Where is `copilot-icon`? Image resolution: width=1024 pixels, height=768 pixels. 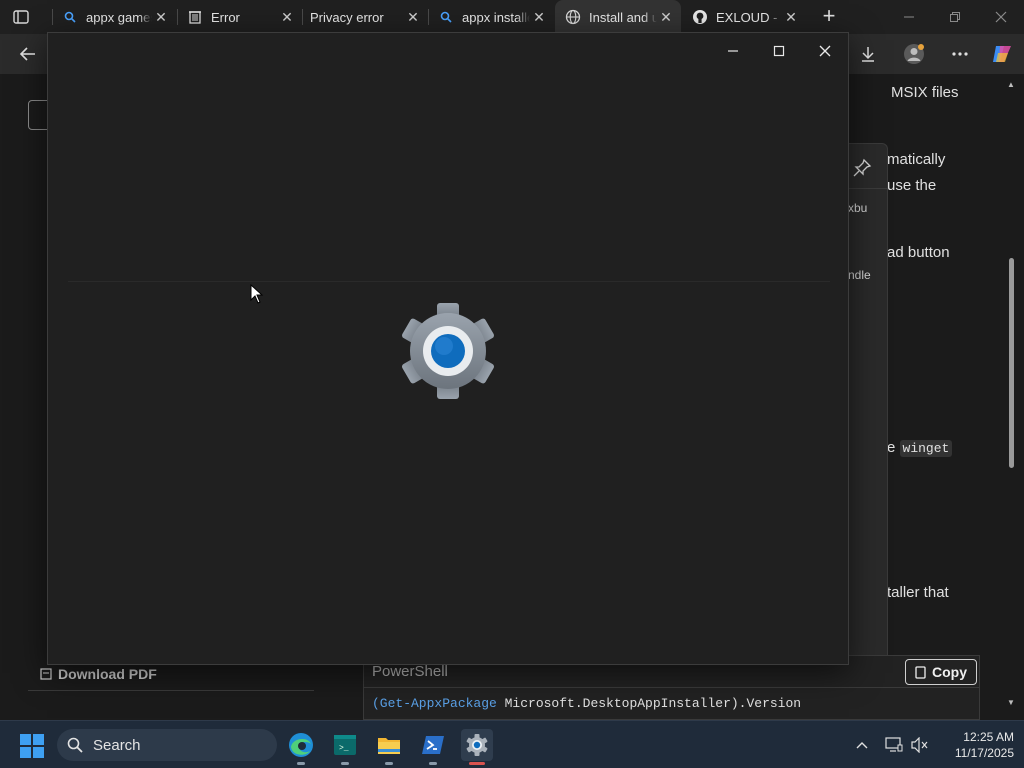 copilot-icon is located at coordinates (1002, 54).